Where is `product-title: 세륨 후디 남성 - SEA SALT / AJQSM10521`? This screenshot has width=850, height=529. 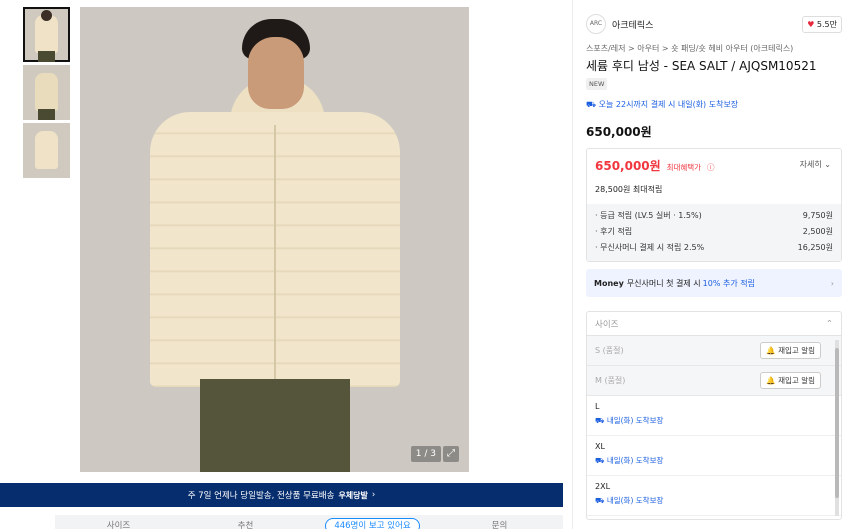
product-title: 세륨 후디 남성 - SEA SALT / AJQSM10521 is located at coordinates (701, 66).